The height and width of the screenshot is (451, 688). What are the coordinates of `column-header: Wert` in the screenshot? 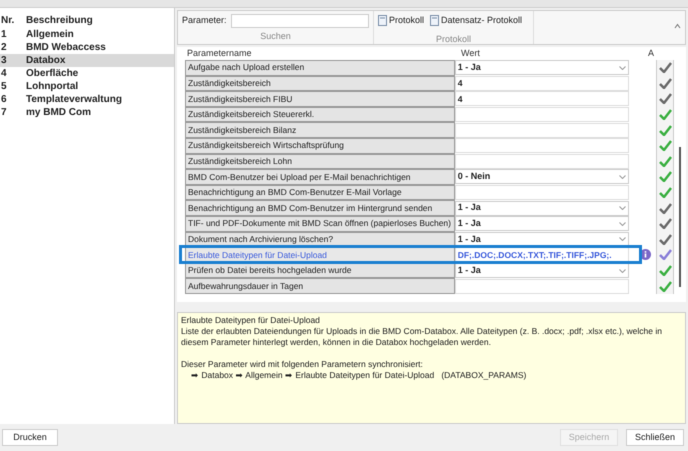 It's located at (470, 53).